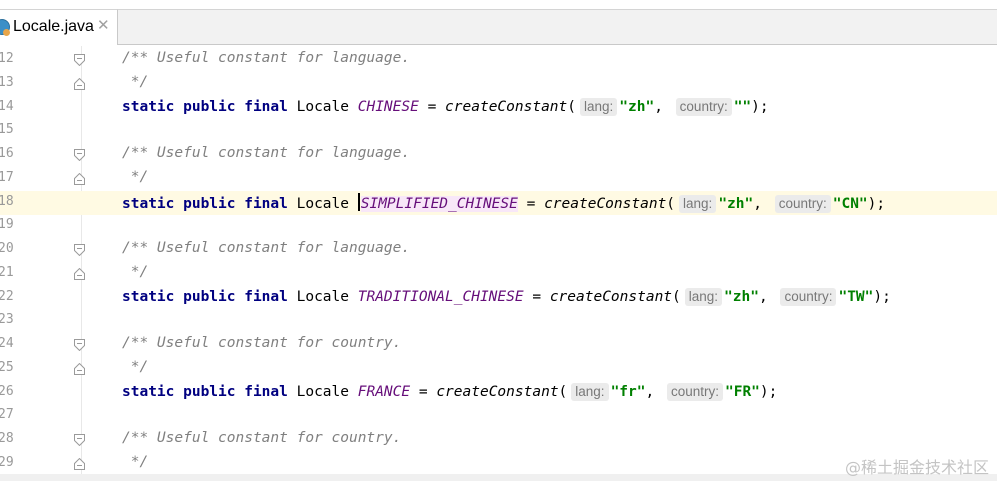  What do you see at coordinates (440, 296) in the screenshot?
I see `constant-name: TRADITIONAL_CHINESE` at bounding box center [440, 296].